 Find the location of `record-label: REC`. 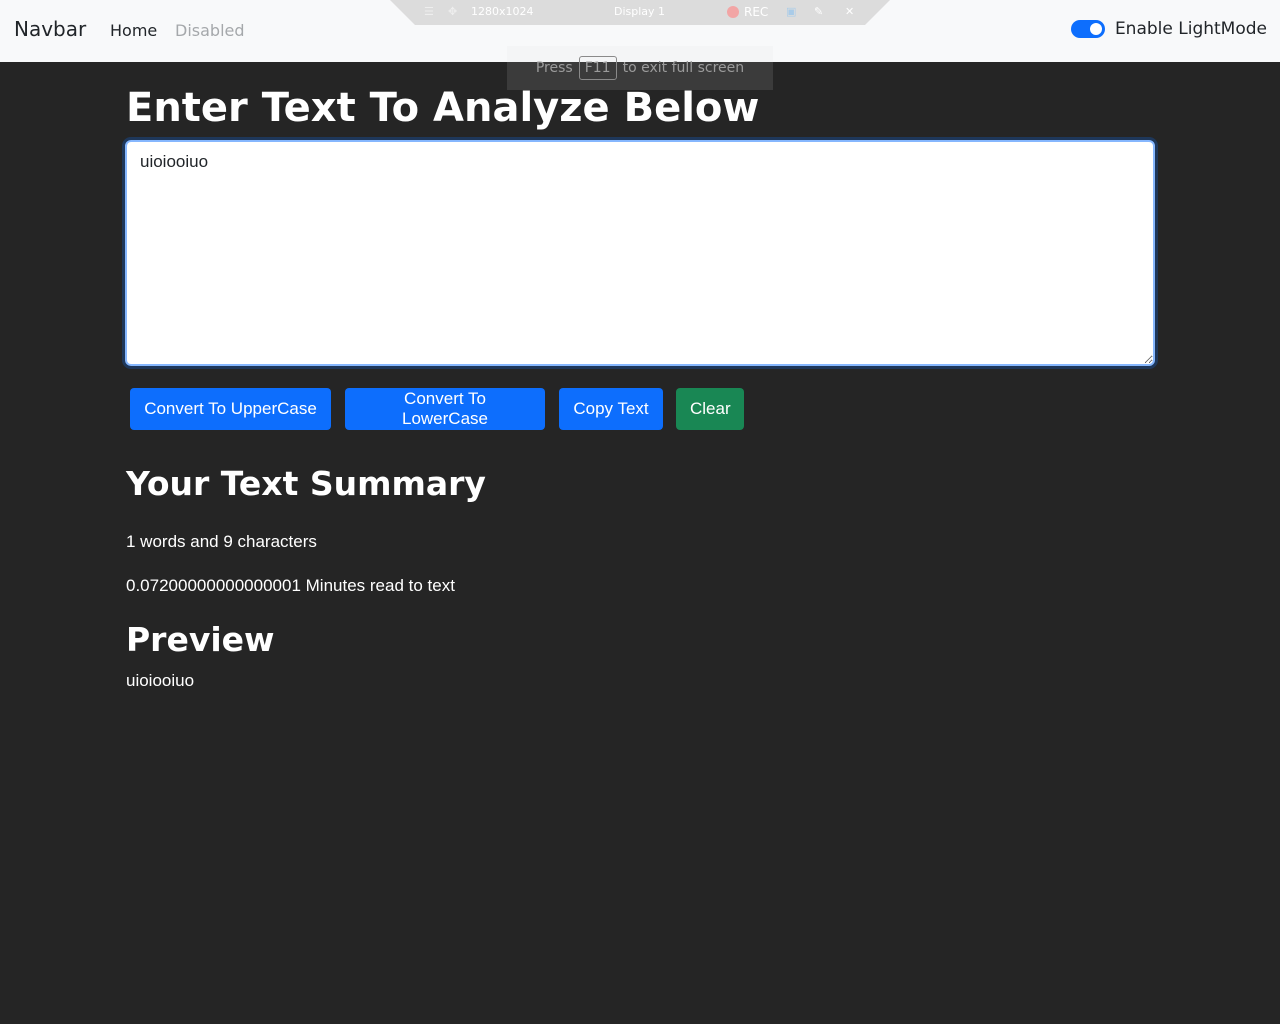

record-label: REC is located at coordinates (756, 12).